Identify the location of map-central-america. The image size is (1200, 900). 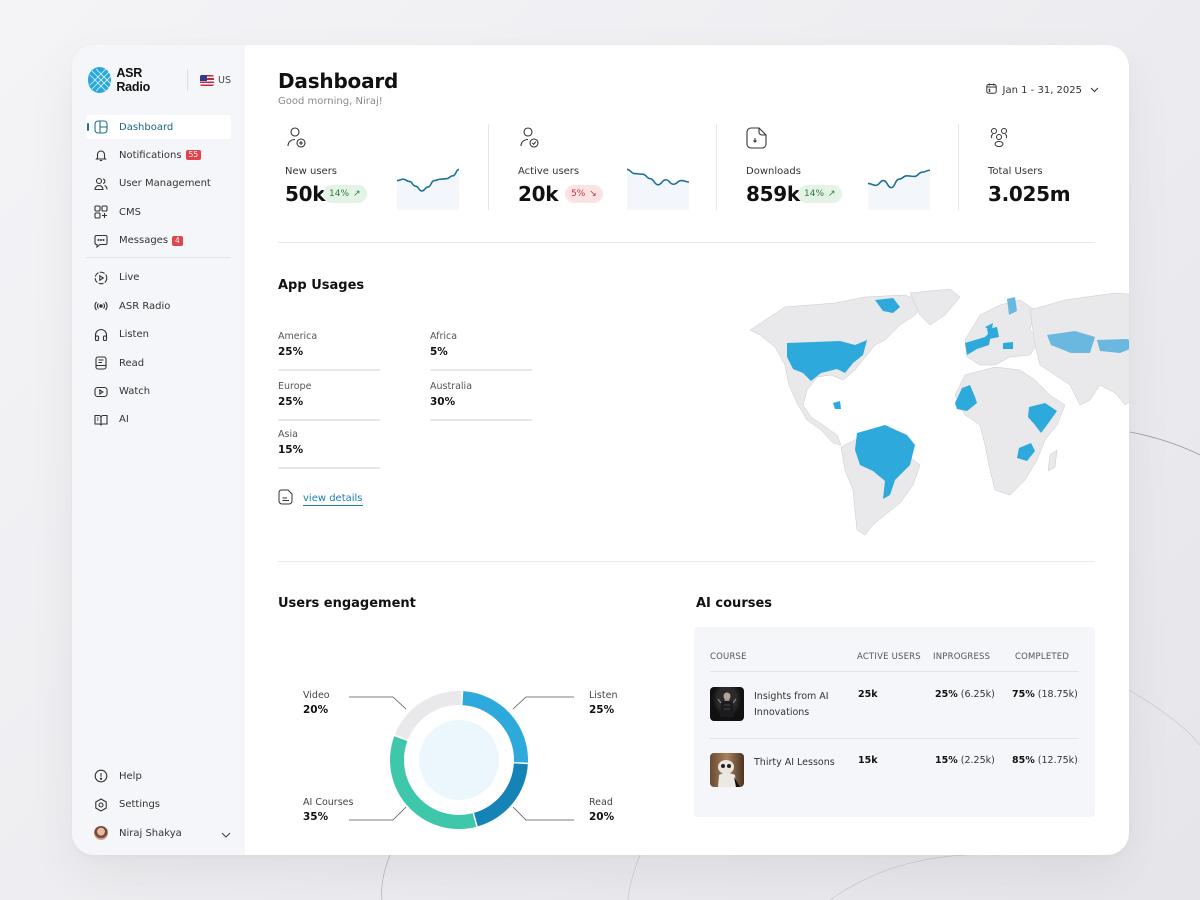
(837, 405).